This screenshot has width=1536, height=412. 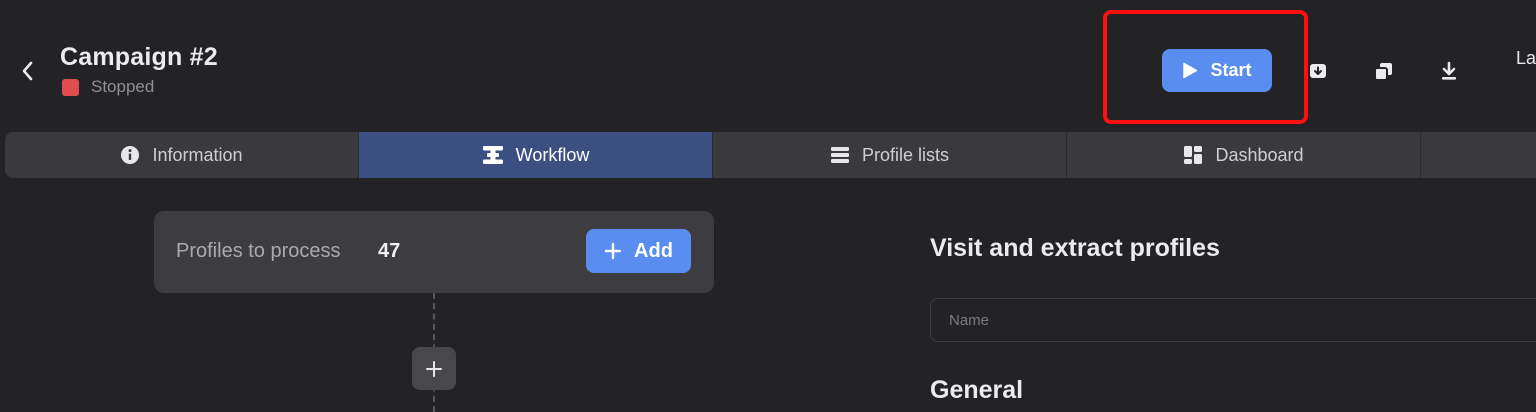 What do you see at coordinates (197, 154) in the screenshot?
I see `tab-label: Information` at bounding box center [197, 154].